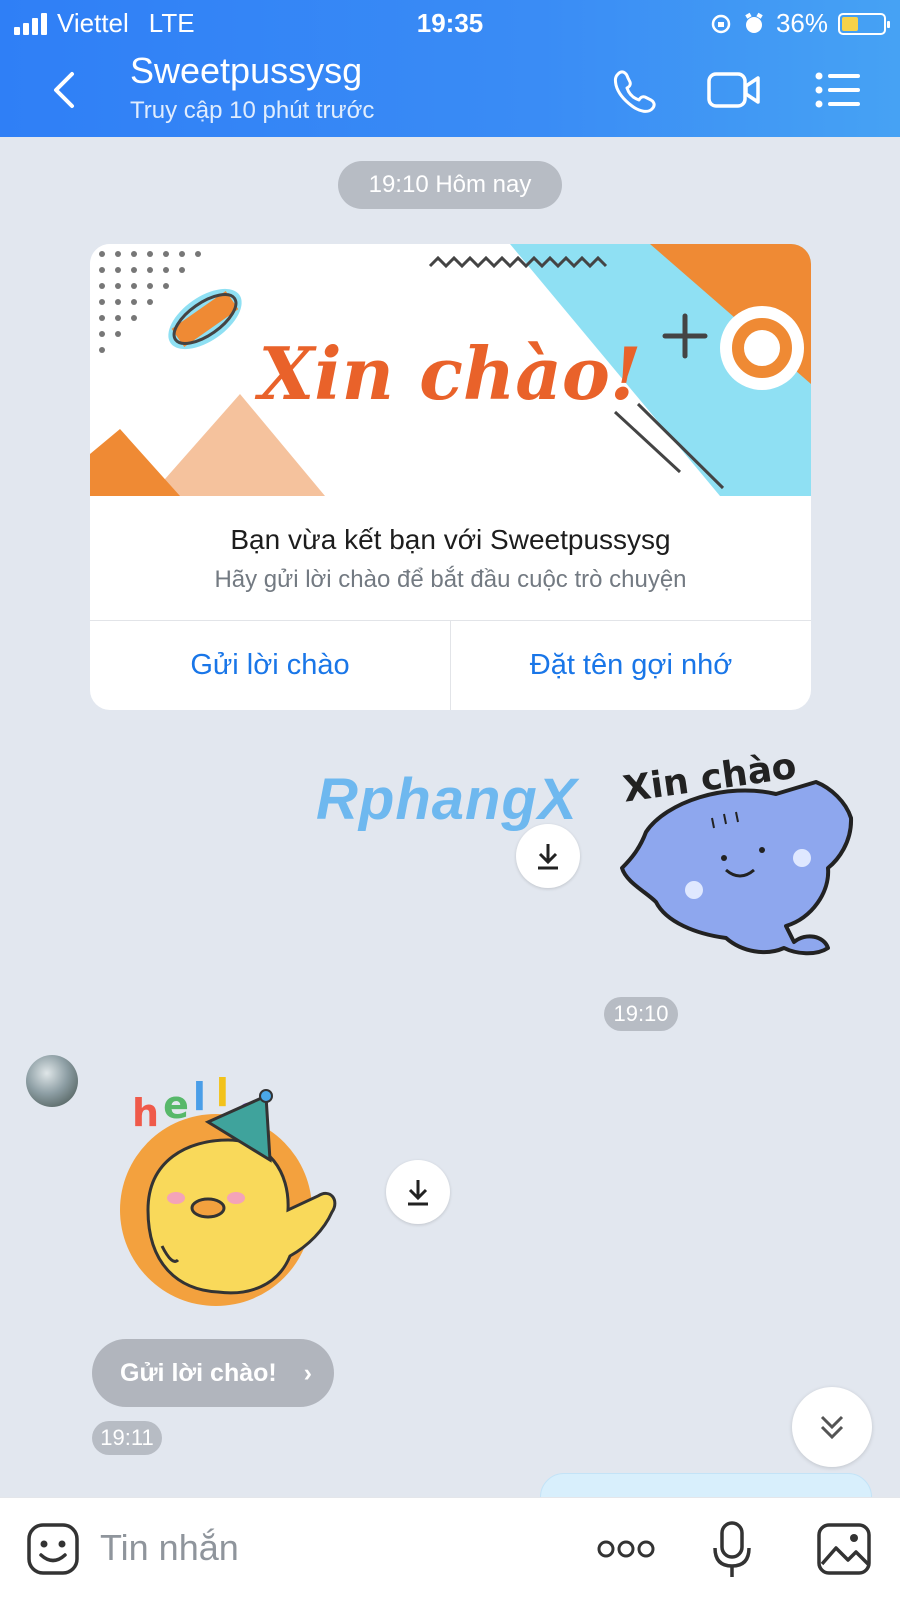 This screenshot has height=1600, width=900. Describe the element at coordinates (52, 1081) in the screenshot. I see `avatar` at that location.